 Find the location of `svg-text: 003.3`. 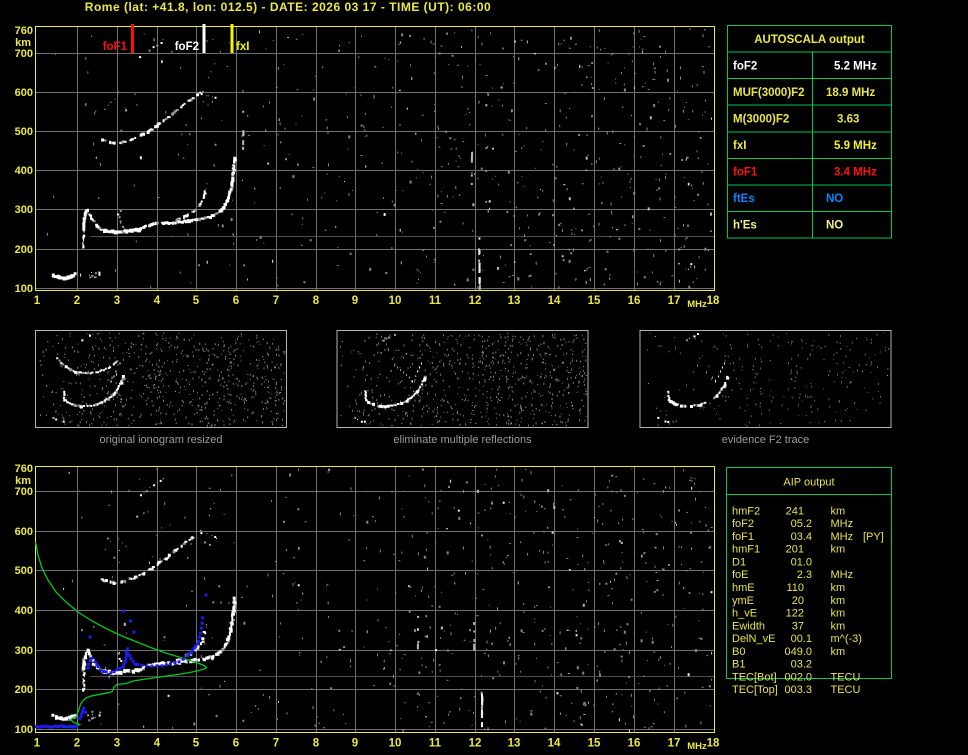

svg-text: 003.3 is located at coordinates (798, 690).